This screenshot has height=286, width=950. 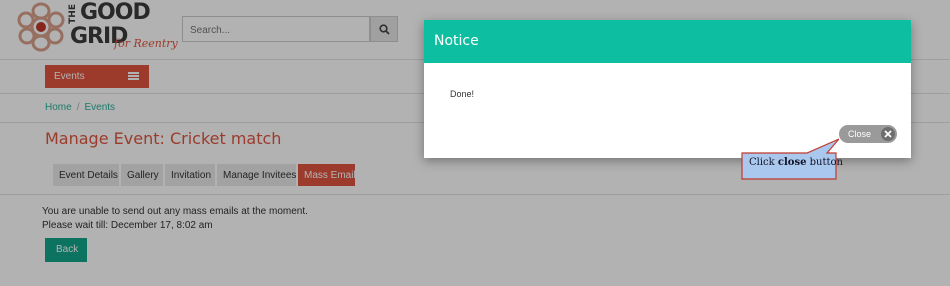 I want to click on modal-title: Notice, so click(x=456, y=41).